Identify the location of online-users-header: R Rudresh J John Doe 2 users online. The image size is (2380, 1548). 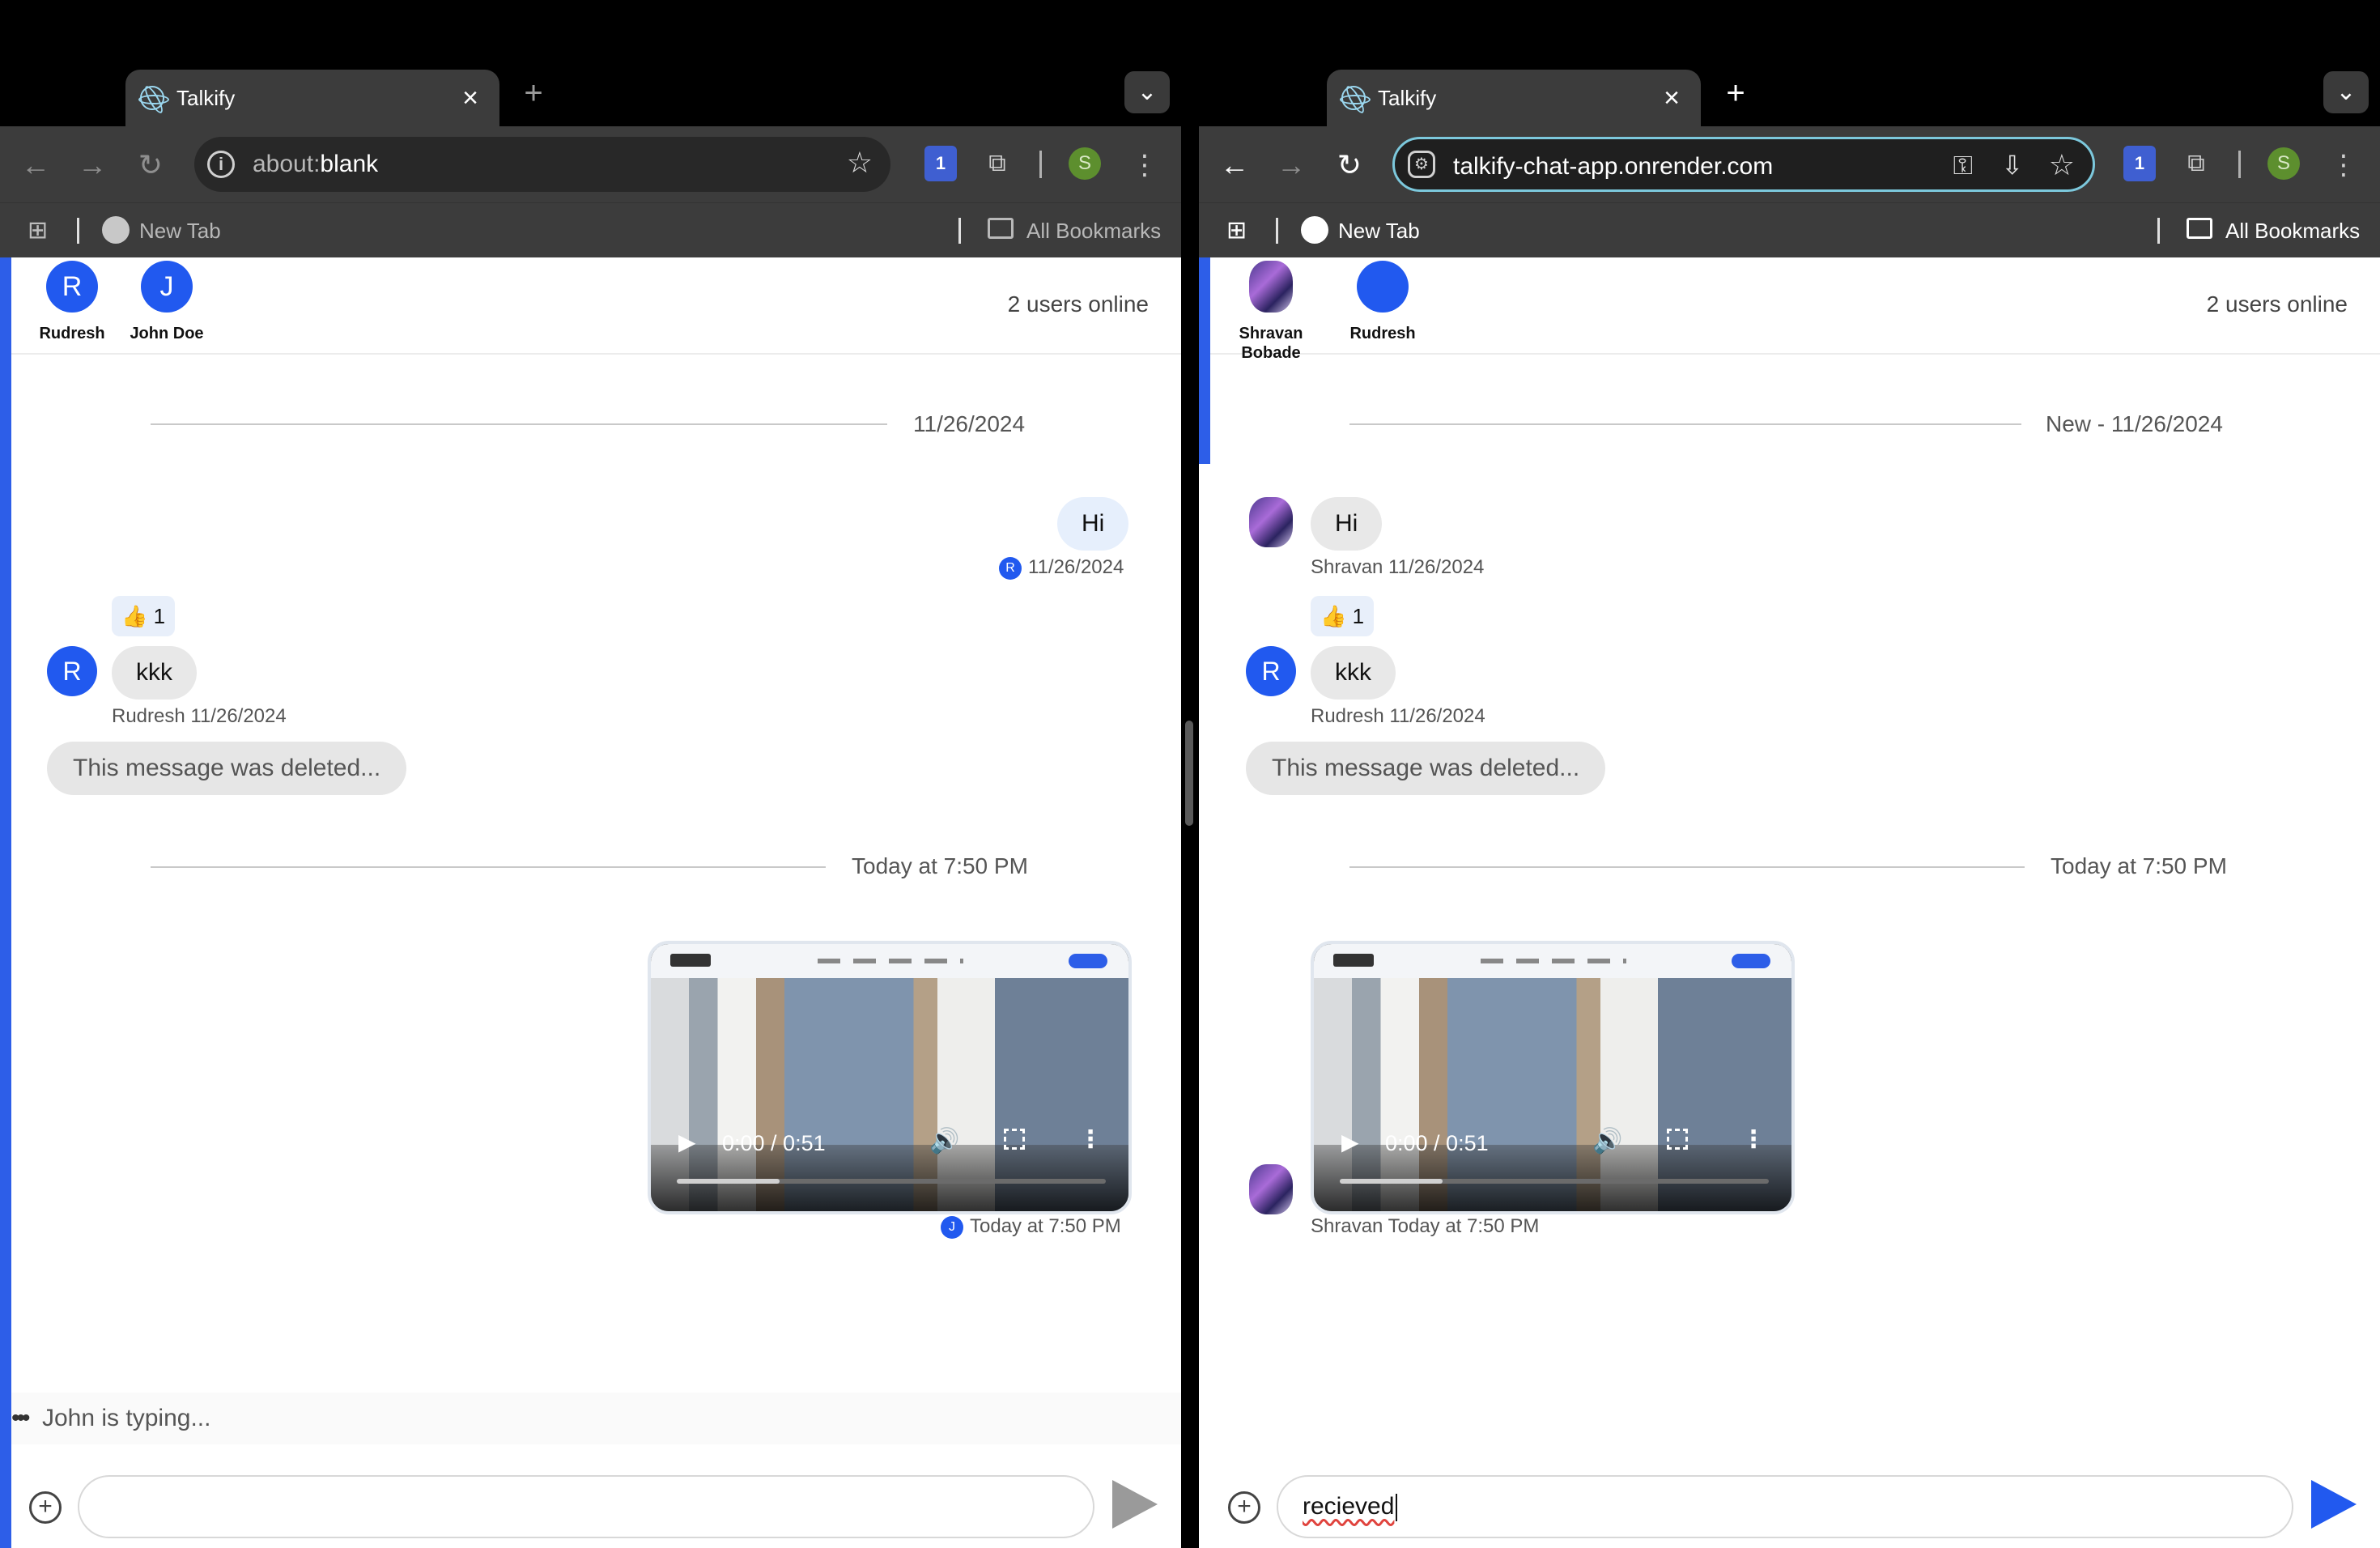
(596, 306).